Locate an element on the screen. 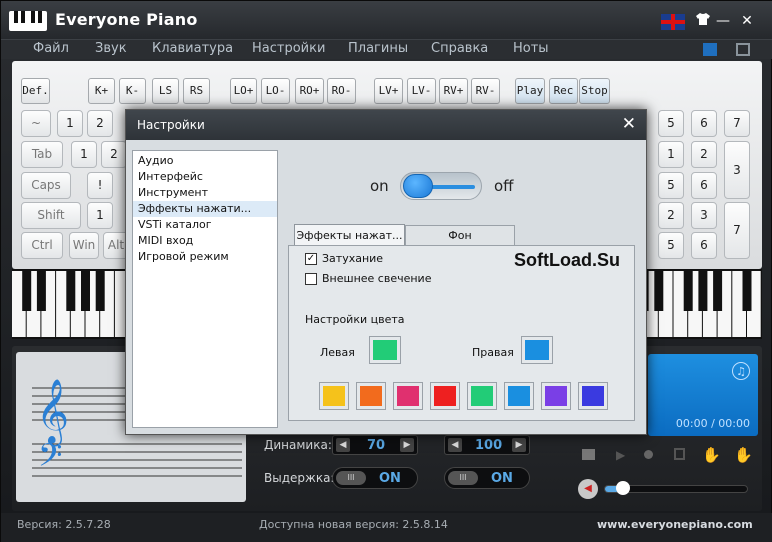  key-plus-button: K+ is located at coordinates (101, 91).